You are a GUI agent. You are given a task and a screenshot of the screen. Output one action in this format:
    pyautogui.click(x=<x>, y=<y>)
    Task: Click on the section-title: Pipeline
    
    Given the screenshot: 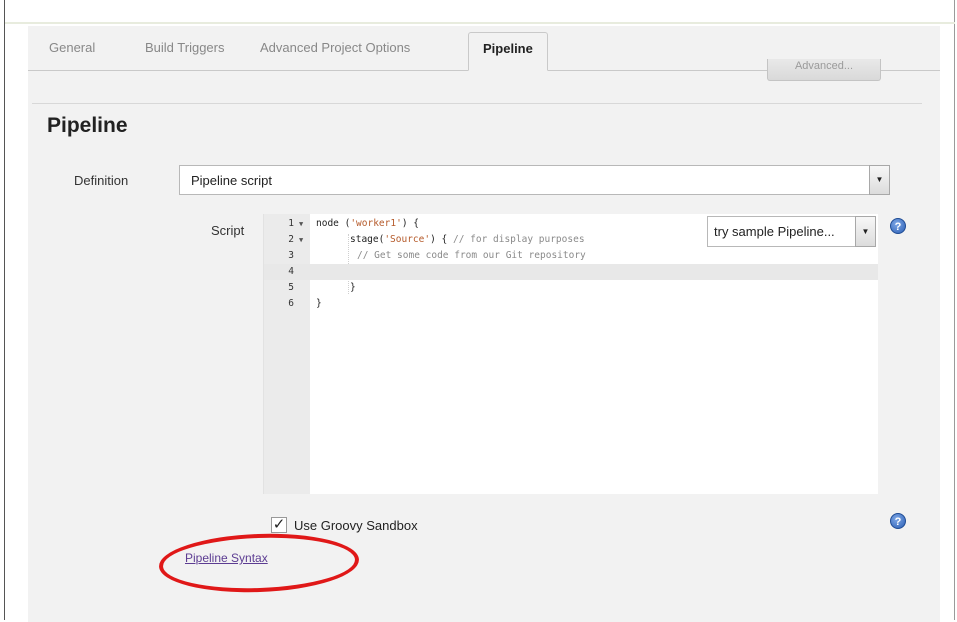 What is the action you would take?
    pyautogui.click(x=87, y=125)
    